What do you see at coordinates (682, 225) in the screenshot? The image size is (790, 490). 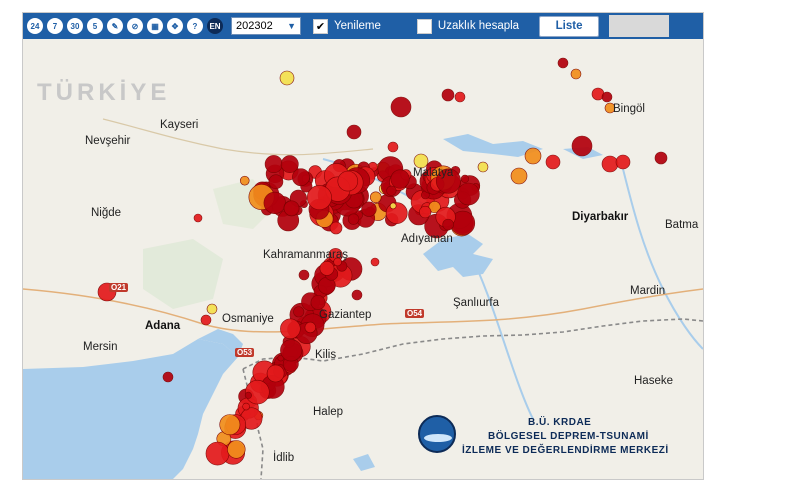 I see `place-batman: Batma` at bounding box center [682, 225].